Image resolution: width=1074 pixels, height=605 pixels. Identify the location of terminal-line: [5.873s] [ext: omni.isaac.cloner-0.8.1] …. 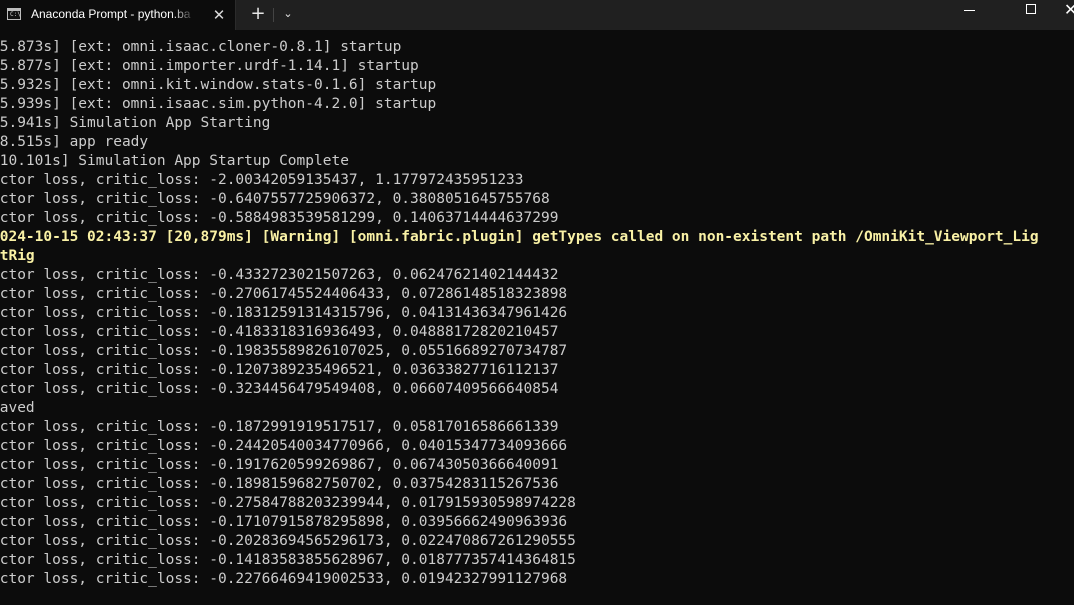
(201, 47).